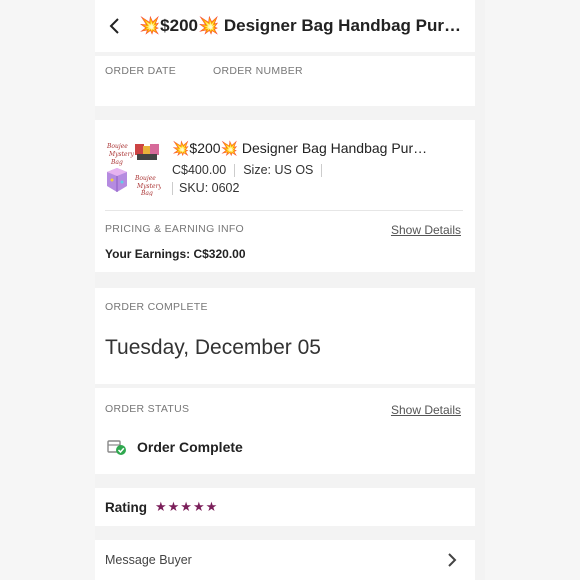  What do you see at coordinates (452, 560) in the screenshot?
I see `chevron-right-icon` at bounding box center [452, 560].